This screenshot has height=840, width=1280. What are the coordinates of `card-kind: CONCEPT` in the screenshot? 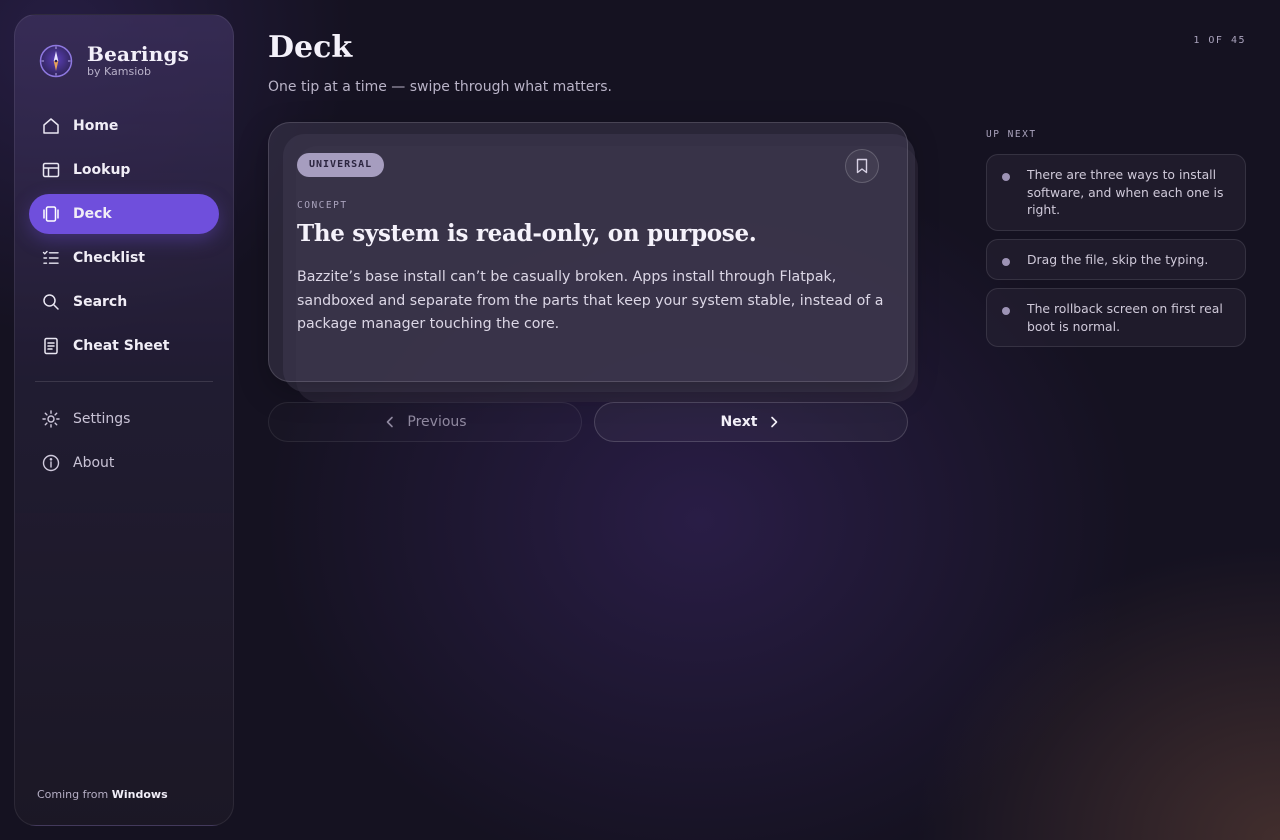 It's located at (322, 205).